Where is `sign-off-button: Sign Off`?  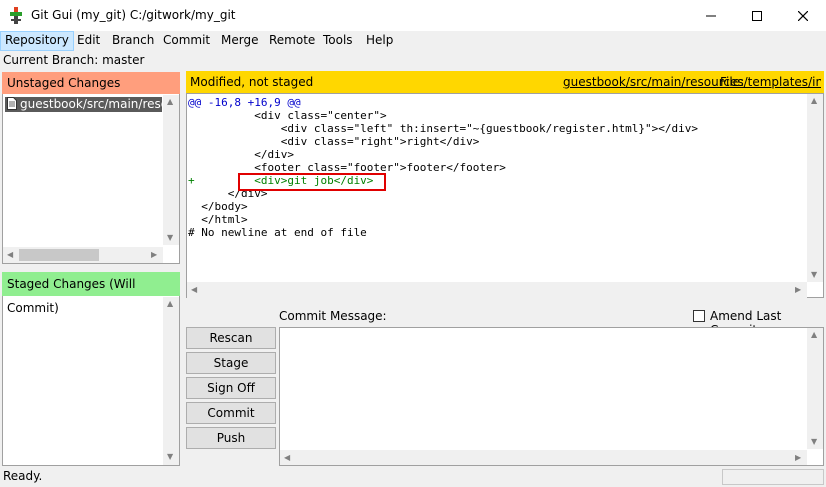
sign-off-button: Sign Off is located at coordinates (231, 388).